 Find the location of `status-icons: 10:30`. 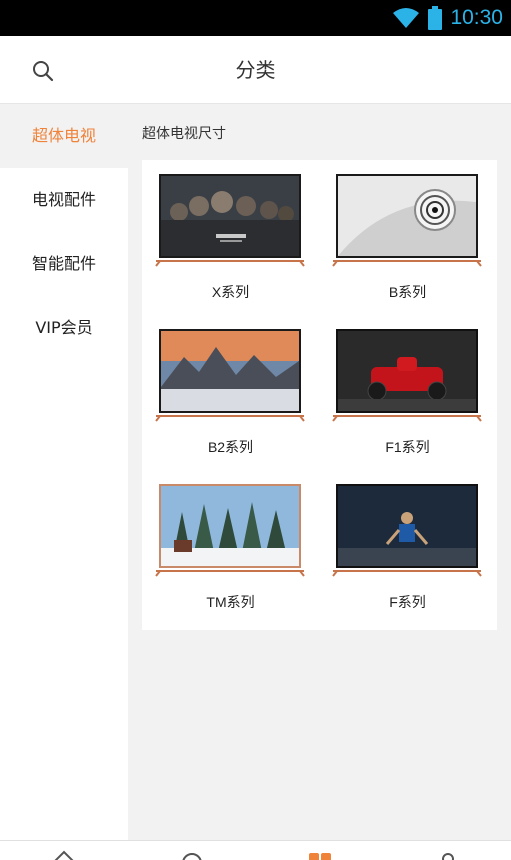

status-icons: 10:30 is located at coordinates (447, 18).